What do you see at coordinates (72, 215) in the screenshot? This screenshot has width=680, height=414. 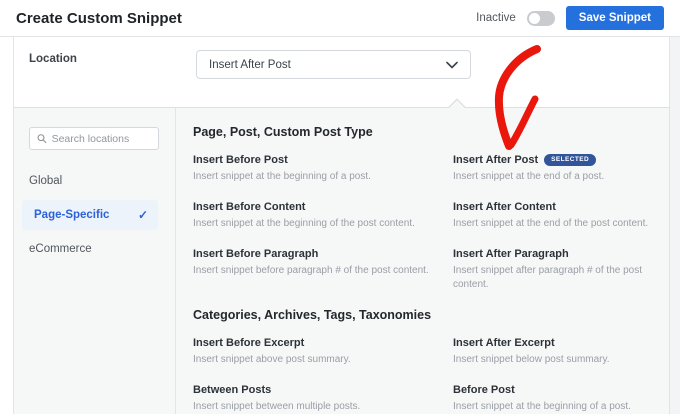 I see `sidebar-item-label: Page-Specific` at bounding box center [72, 215].